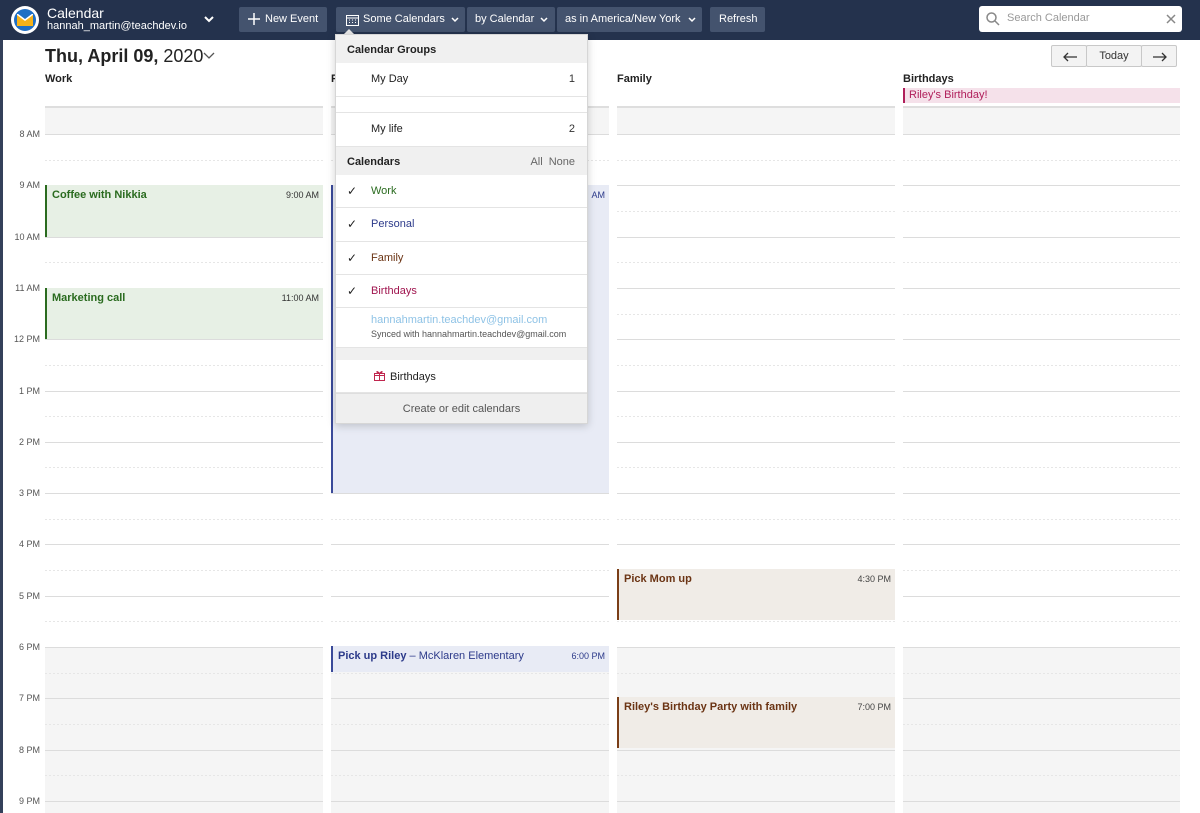 The width and height of the screenshot is (1200, 813). Describe the element at coordinates (29, 647) in the screenshot. I see `time-label: 6 PM` at that location.